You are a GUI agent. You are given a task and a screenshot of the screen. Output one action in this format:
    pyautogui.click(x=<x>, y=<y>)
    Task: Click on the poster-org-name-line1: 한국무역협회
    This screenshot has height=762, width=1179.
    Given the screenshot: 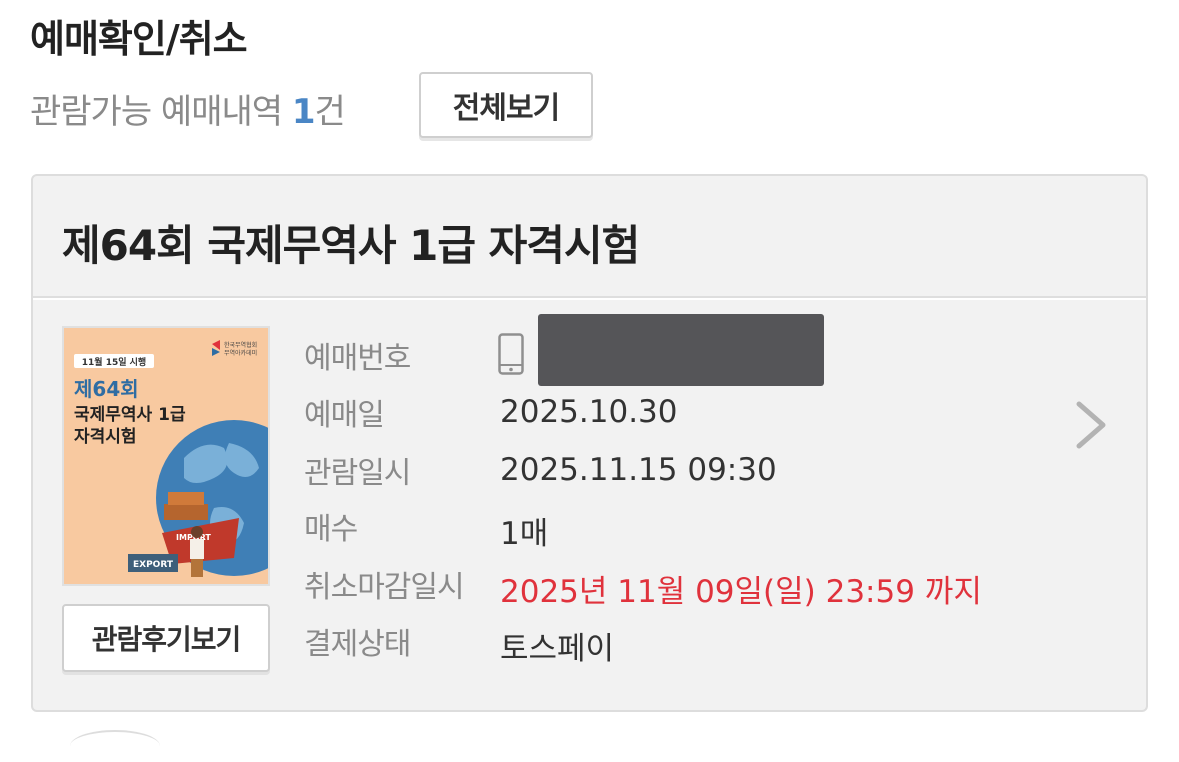 What is the action you would take?
    pyautogui.click(x=240, y=345)
    